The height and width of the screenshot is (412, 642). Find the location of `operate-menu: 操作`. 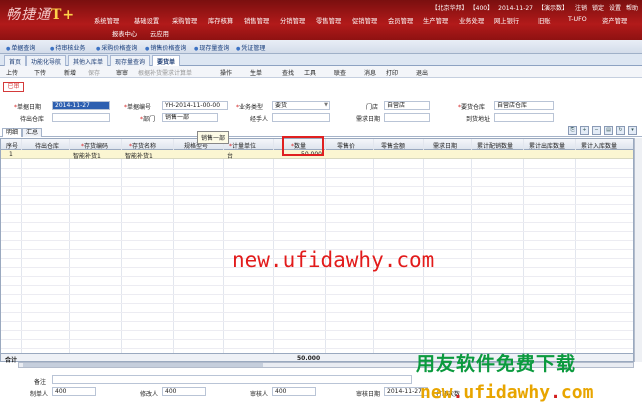

operate-menu: 操作 is located at coordinates (226, 72).